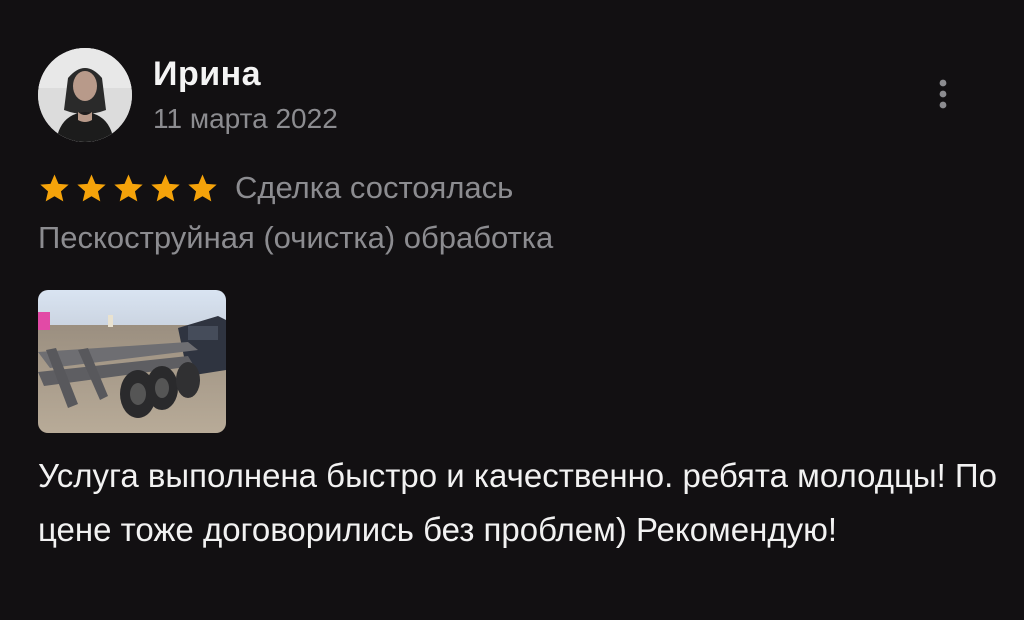 The height and width of the screenshot is (620, 1024). I want to click on rating-row: Сделка состоялась, so click(275, 188).